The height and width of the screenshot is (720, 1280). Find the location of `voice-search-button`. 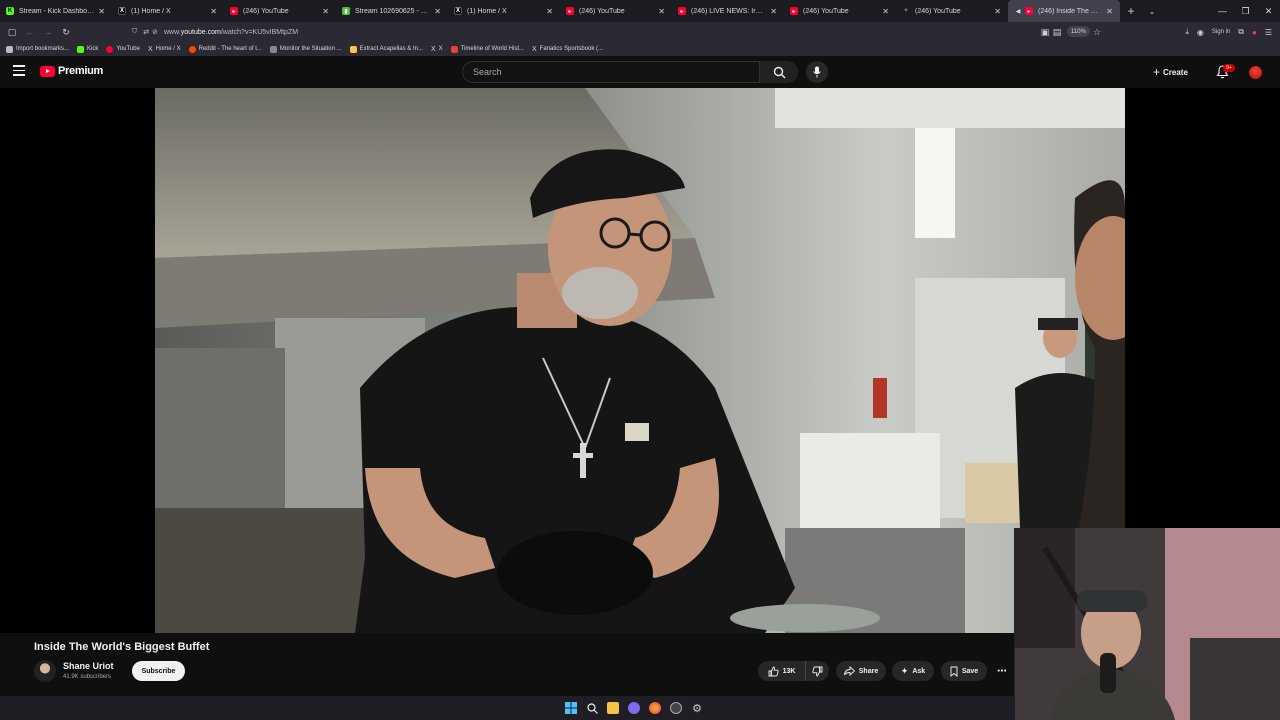

voice-search-button is located at coordinates (817, 72).